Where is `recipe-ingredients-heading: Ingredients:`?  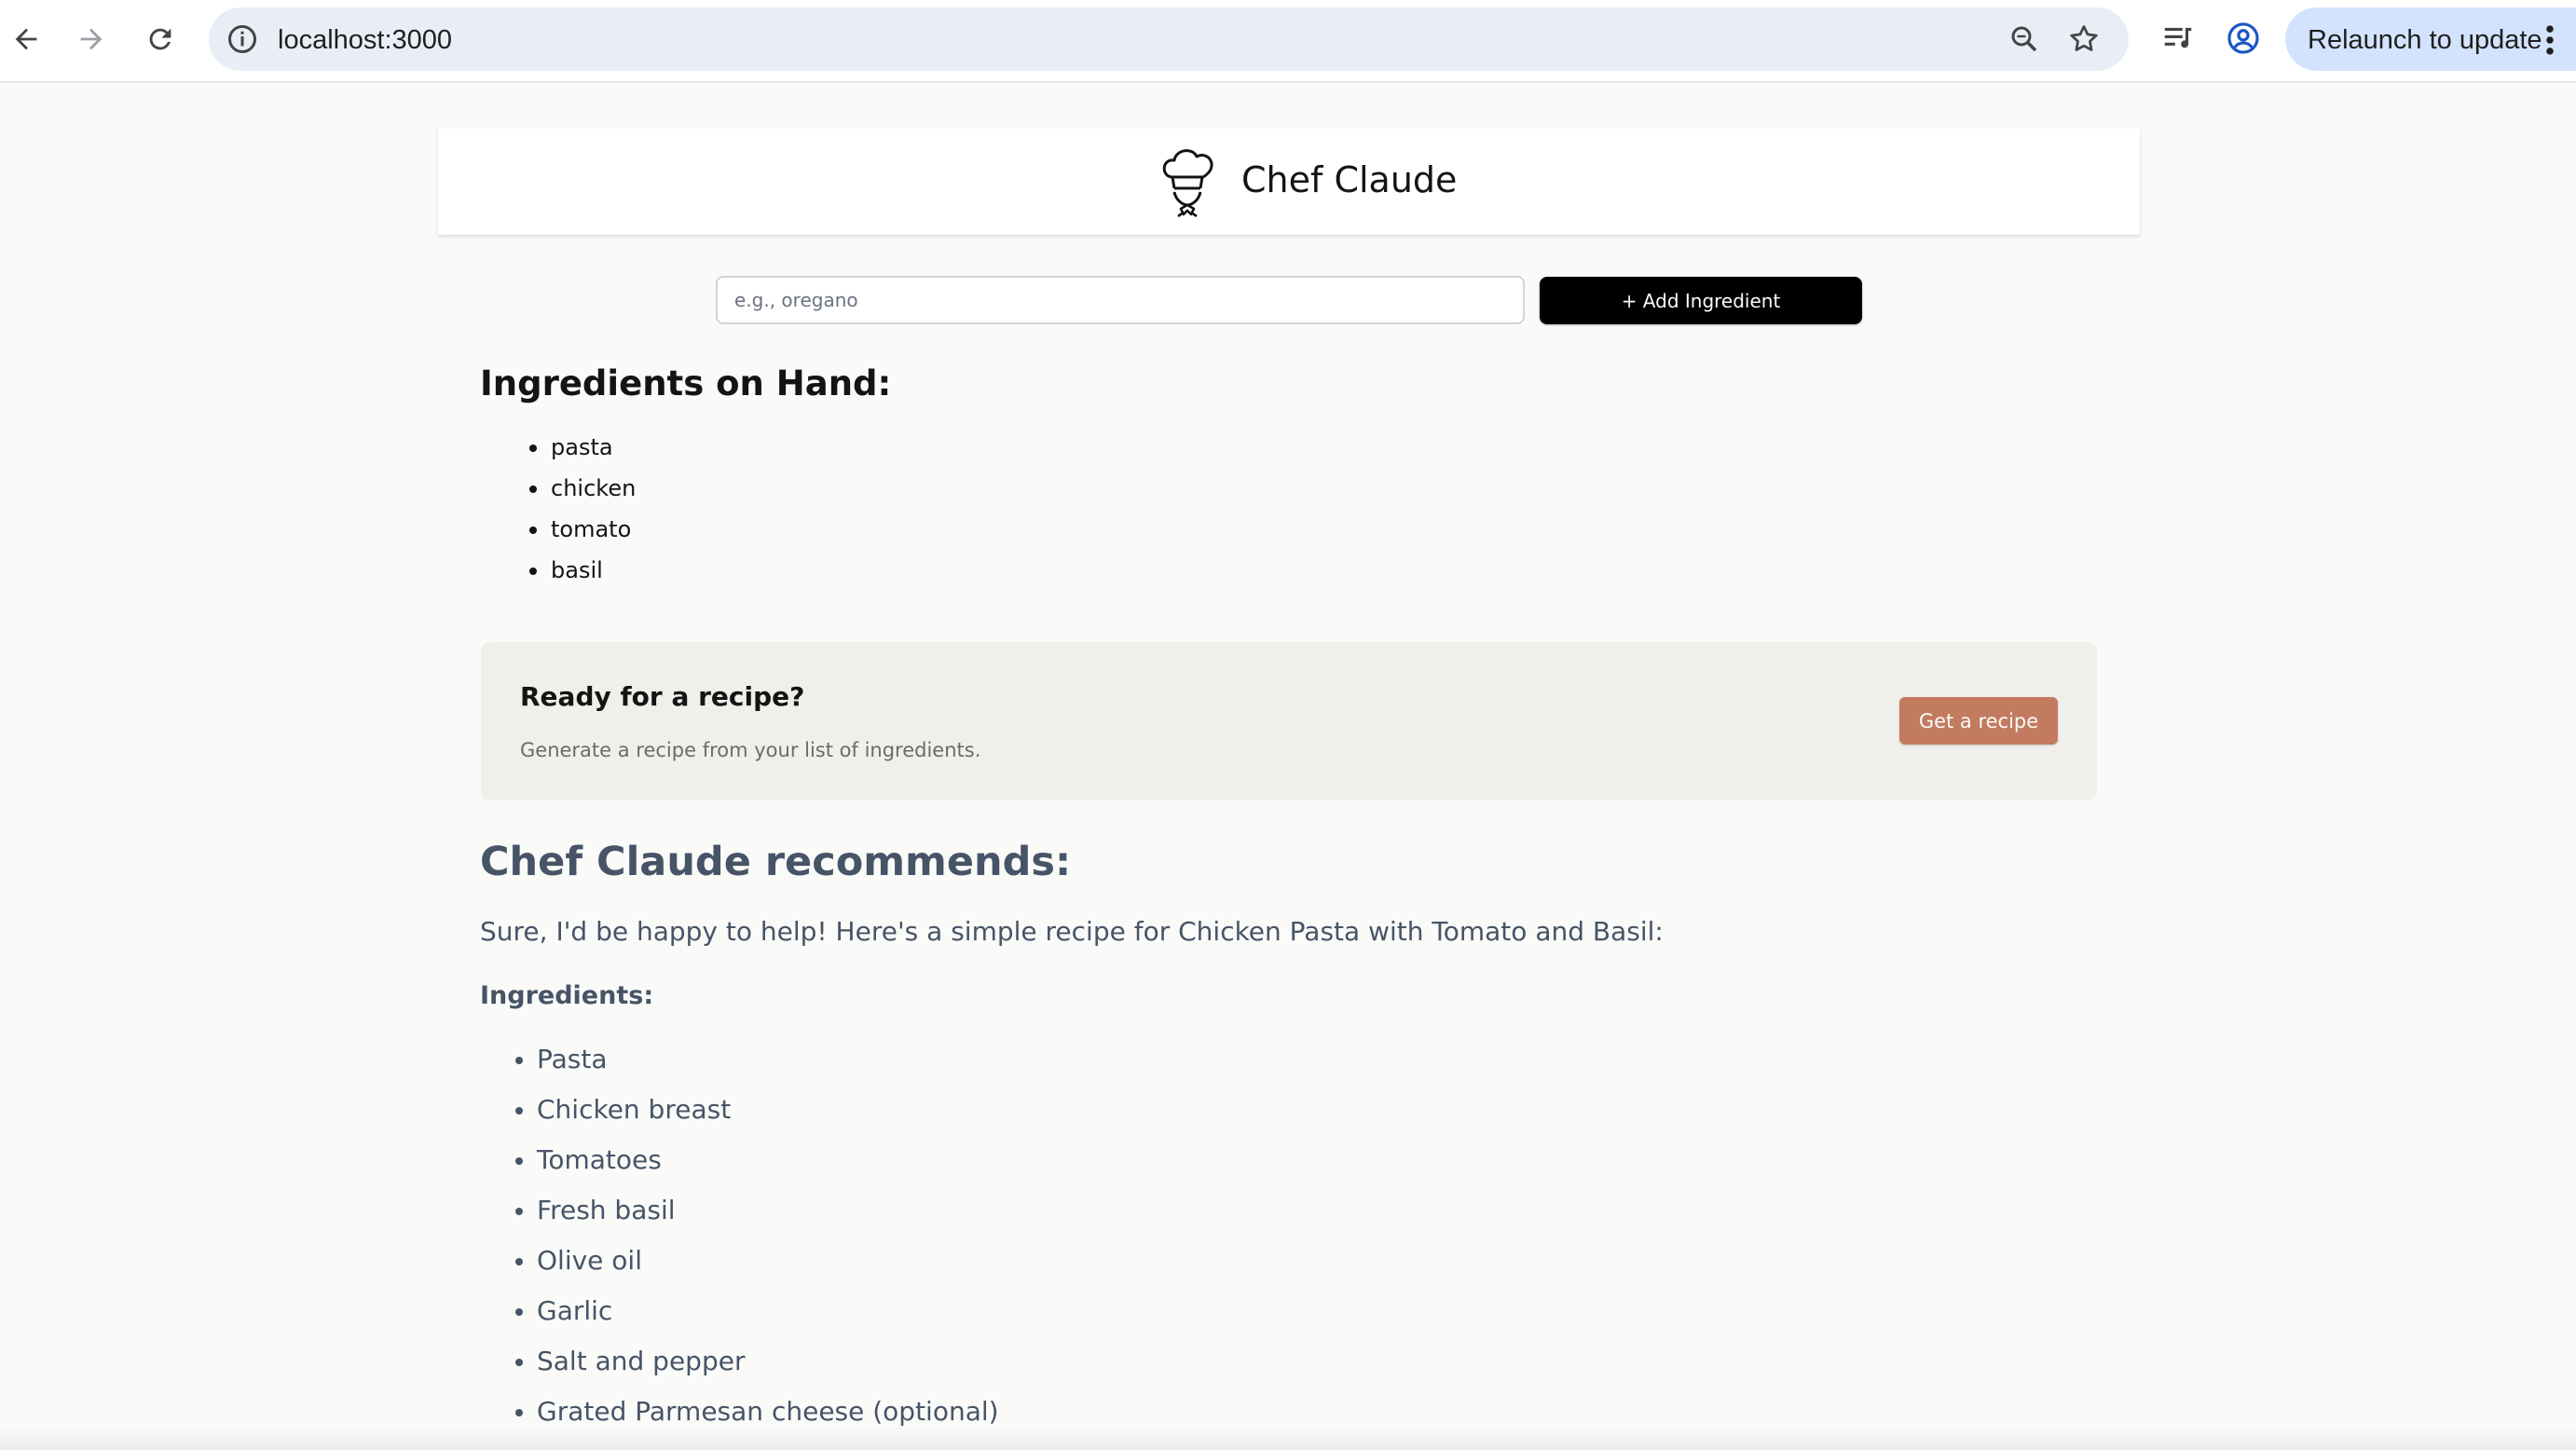
recipe-ingredients-heading: Ingredients: is located at coordinates (567, 996).